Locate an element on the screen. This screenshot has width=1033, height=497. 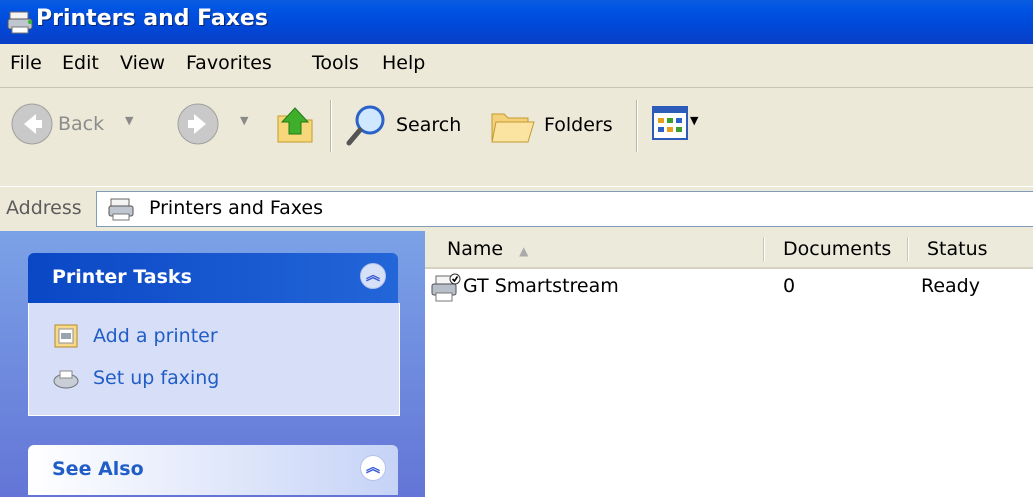
forward-button is located at coordinates (198, 124).